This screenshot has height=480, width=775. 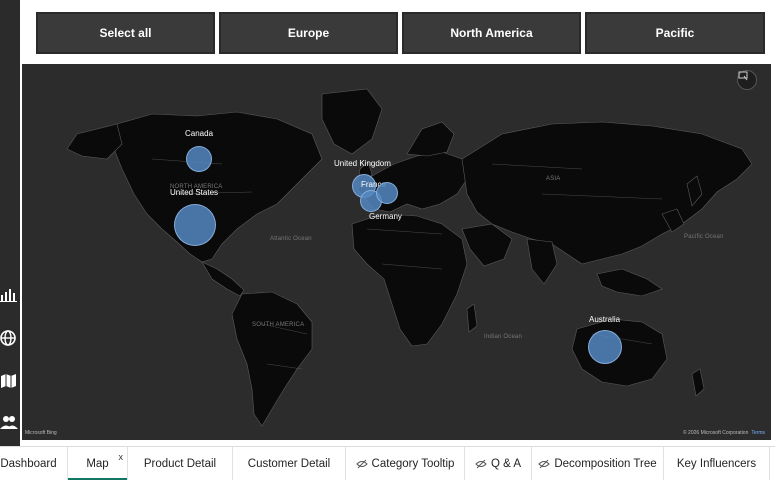 I want to click on copyright-text: © 2026 Microsoft Corporation, so click(x=715, y=433).